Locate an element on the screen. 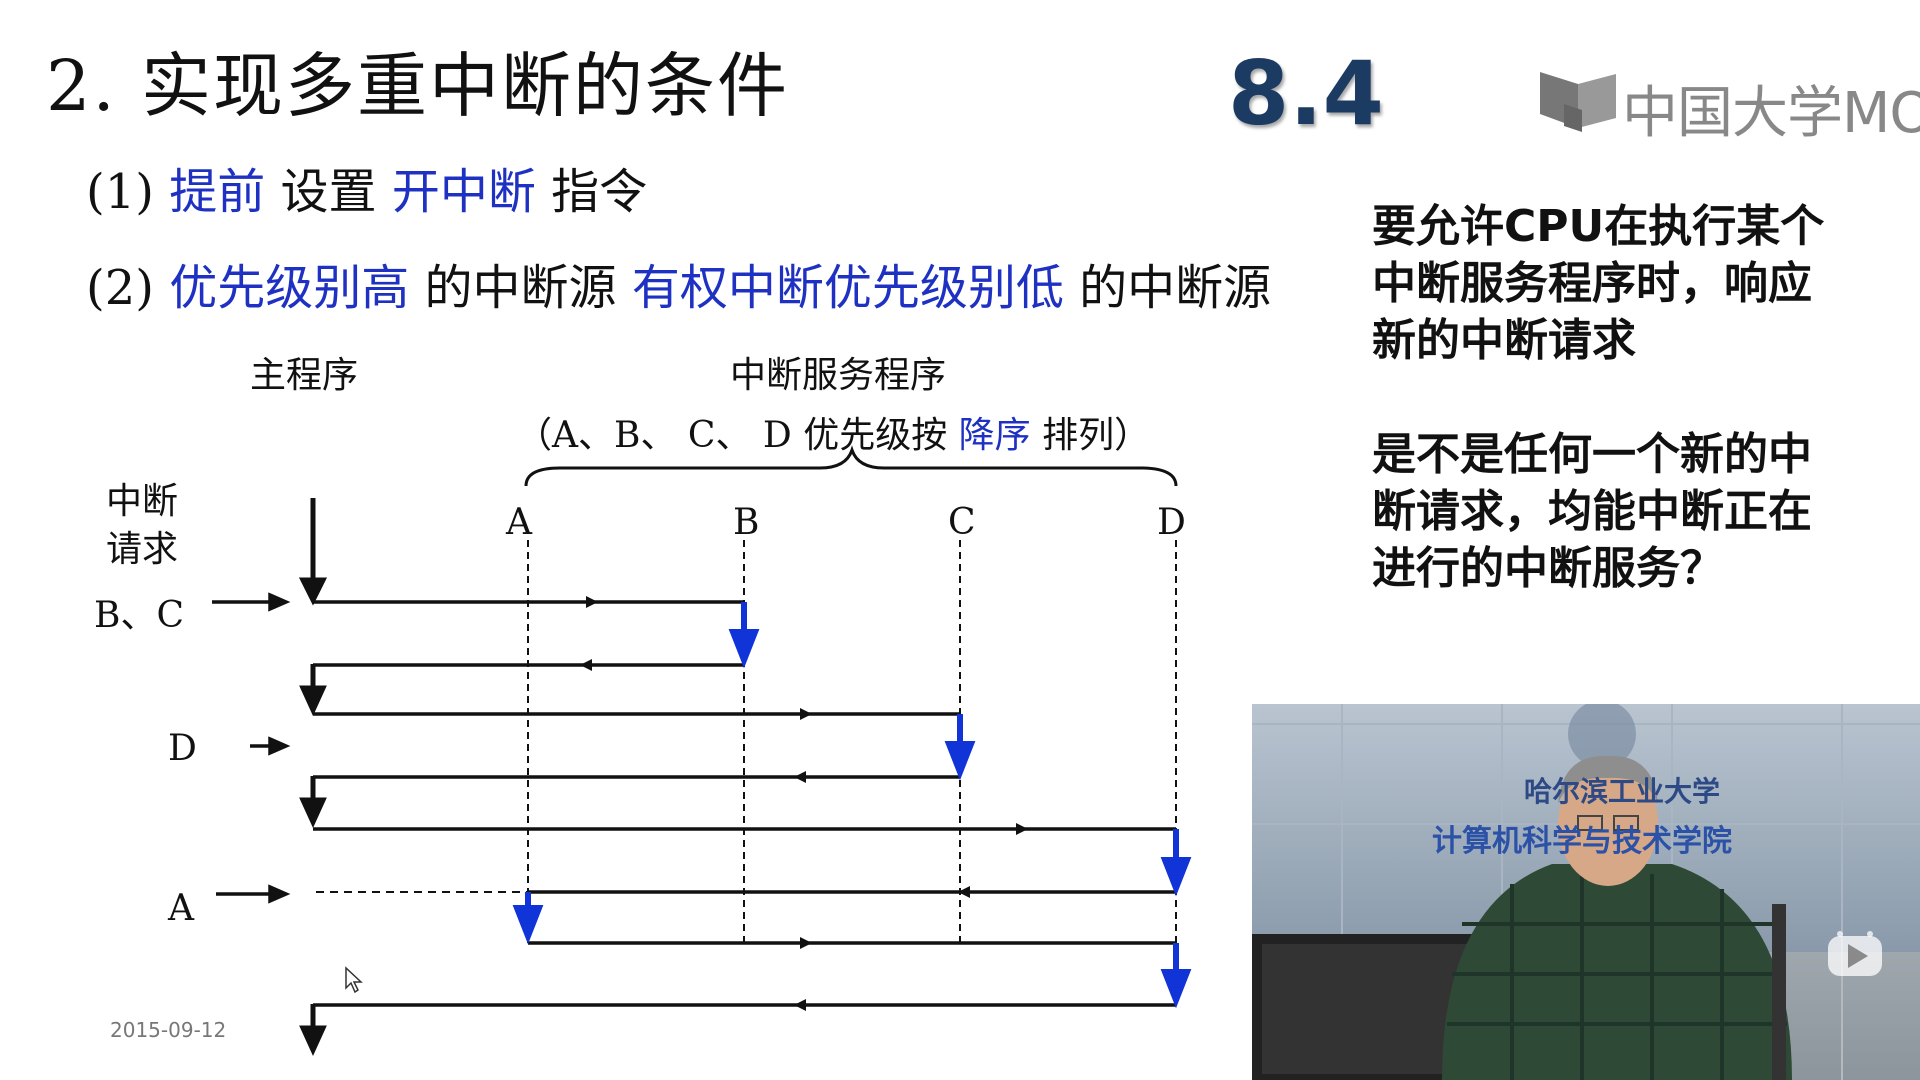 This screenshot has height=1080, width=1920. lecturer-video: 哈尔滨工业大学 计算机科学与技术学院 is located at coordinates (1586, 892).